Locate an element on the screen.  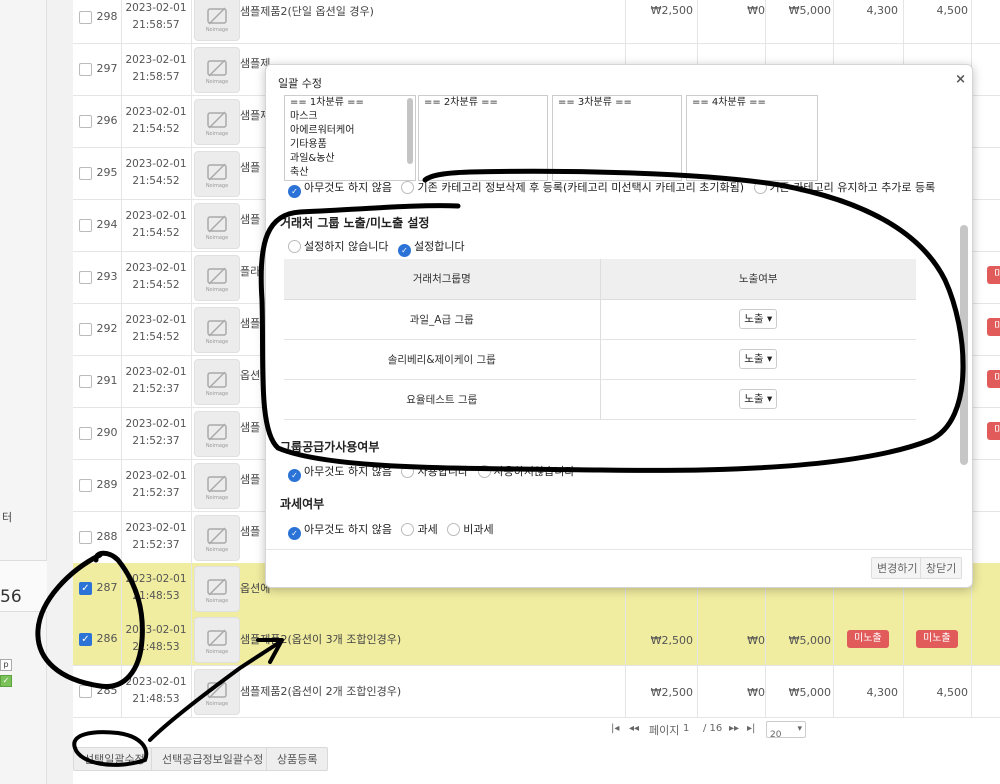
apply-button: 변경하기 is located at coordinates (897, 568).